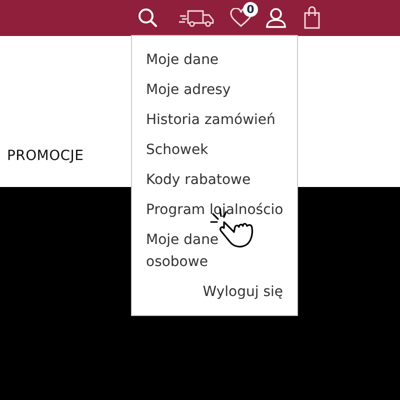 This screenshot has width=400, height=400. Describe the element at coordinates (312, 18) in the screenshot. I see `shopping-bag-icon` at that location.